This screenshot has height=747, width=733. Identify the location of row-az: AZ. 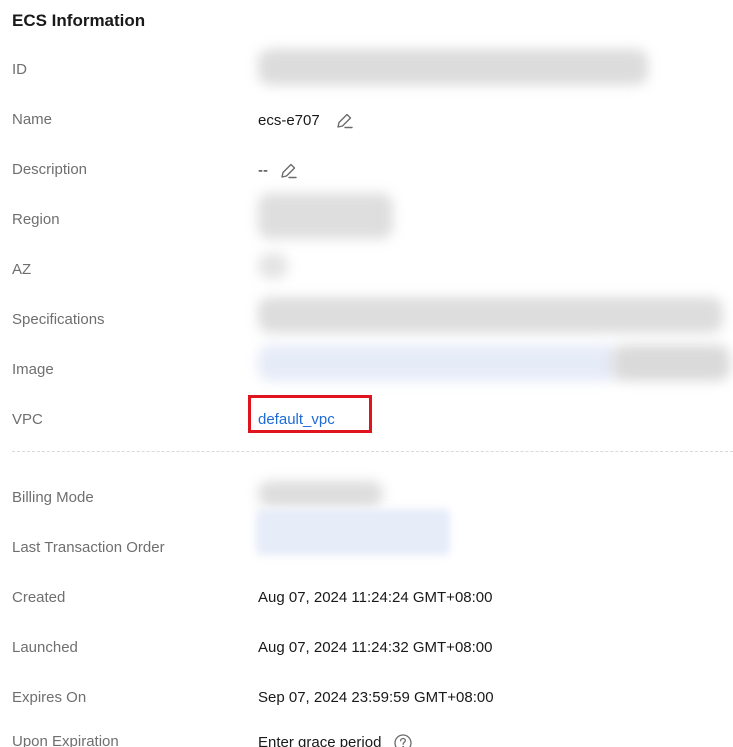
(366, 269).